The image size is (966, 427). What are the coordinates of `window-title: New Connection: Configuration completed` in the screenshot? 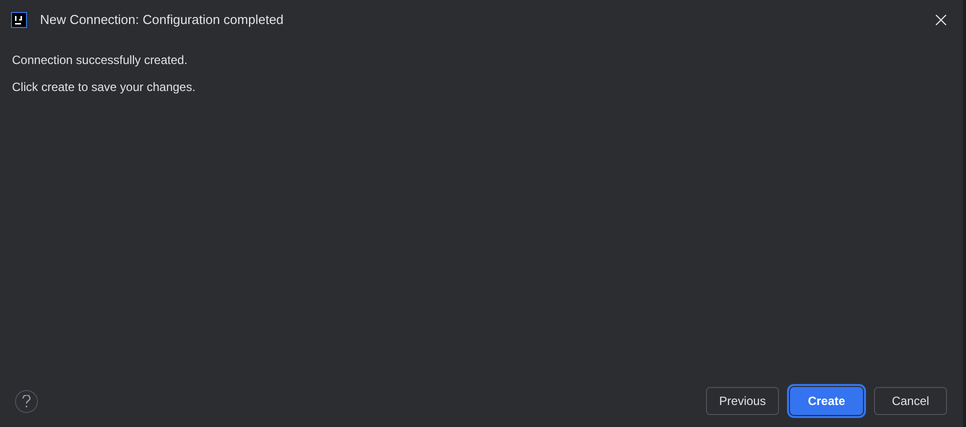 It's located at (162, 20).